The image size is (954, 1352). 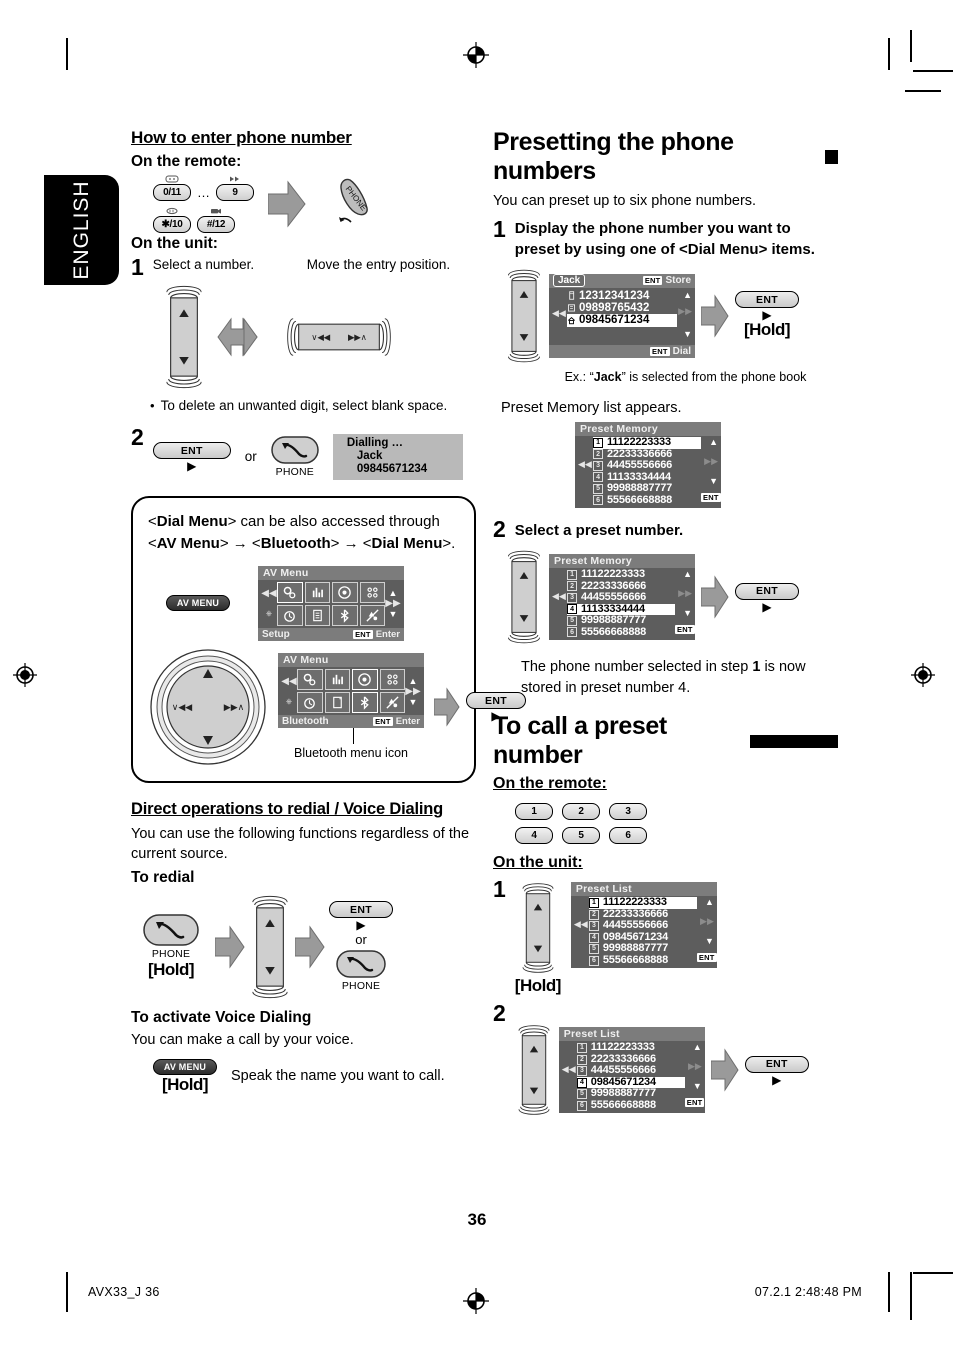 What do you see at coordinates (684, 295) in the screenshot?
I see `dial-menu-scroll-up-icon: ▲` at bounding box center [684, 295].